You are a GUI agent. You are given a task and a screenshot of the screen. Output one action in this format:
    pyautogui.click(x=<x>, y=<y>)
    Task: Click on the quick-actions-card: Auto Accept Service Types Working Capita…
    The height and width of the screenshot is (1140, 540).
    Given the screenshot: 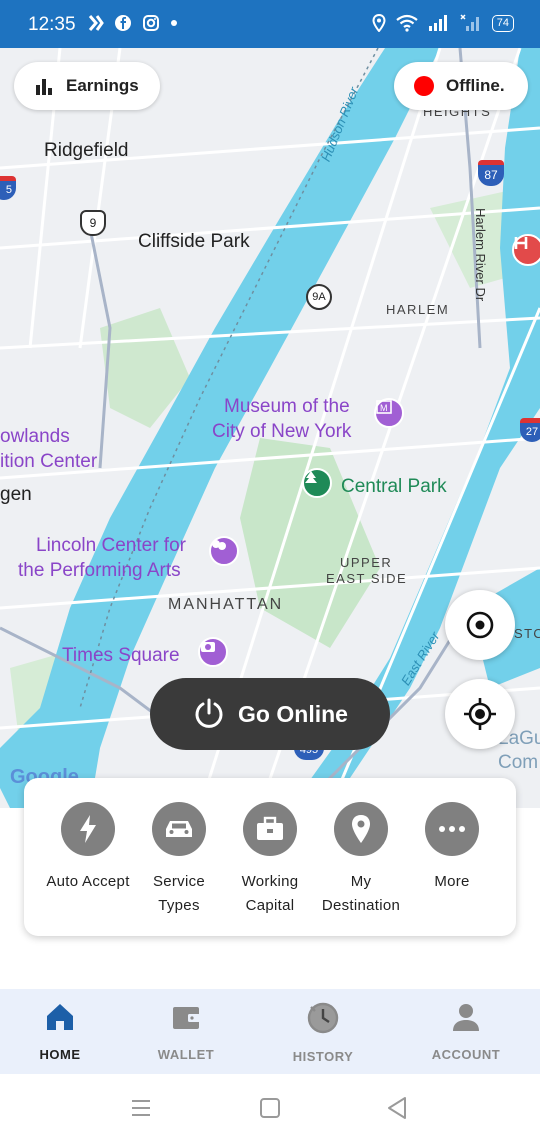 What is the action you would take?
    pyautogui.click(x=270, y=857)
    